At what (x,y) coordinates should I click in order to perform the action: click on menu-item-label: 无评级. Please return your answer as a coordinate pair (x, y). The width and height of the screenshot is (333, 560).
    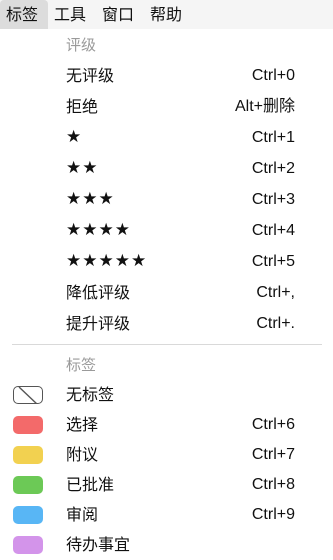
    Looking at the image, I should click on (90, 75).